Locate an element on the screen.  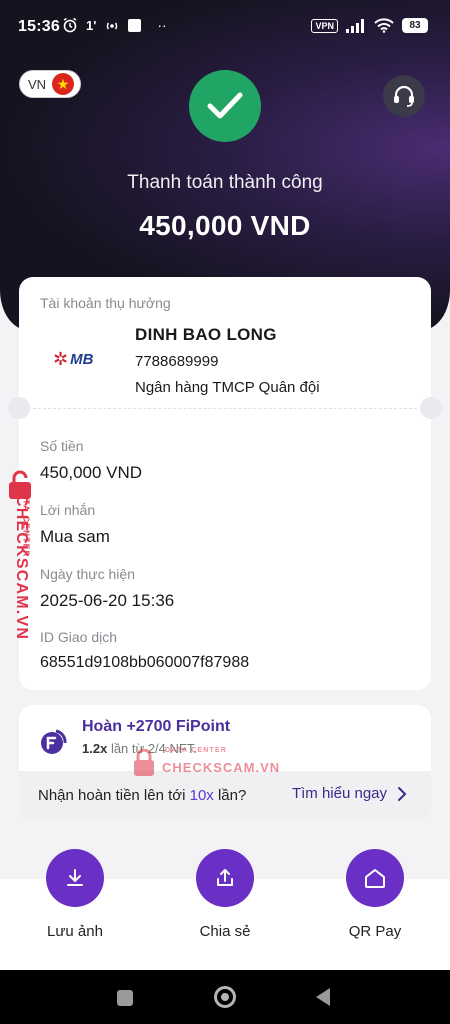
recents-button is located at coordinates (125, 998).